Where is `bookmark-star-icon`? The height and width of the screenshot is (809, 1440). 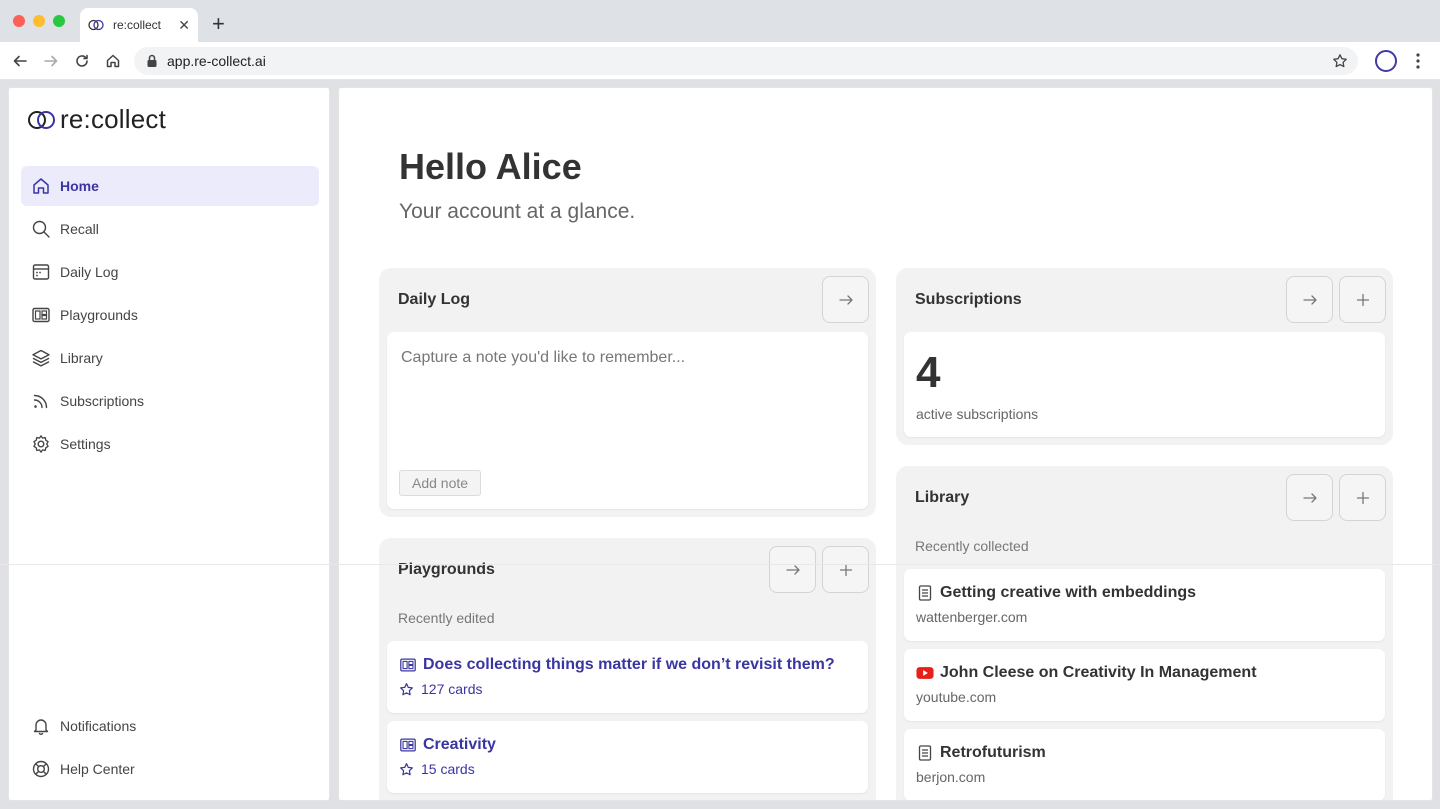 bookmark-star-icon is located at coordinates (1340, 61).